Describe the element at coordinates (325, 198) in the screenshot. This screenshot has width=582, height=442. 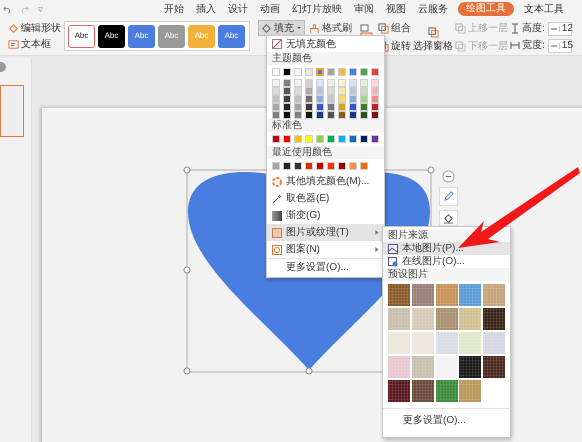
I see `menu-item: 取色器(E)` at that location.